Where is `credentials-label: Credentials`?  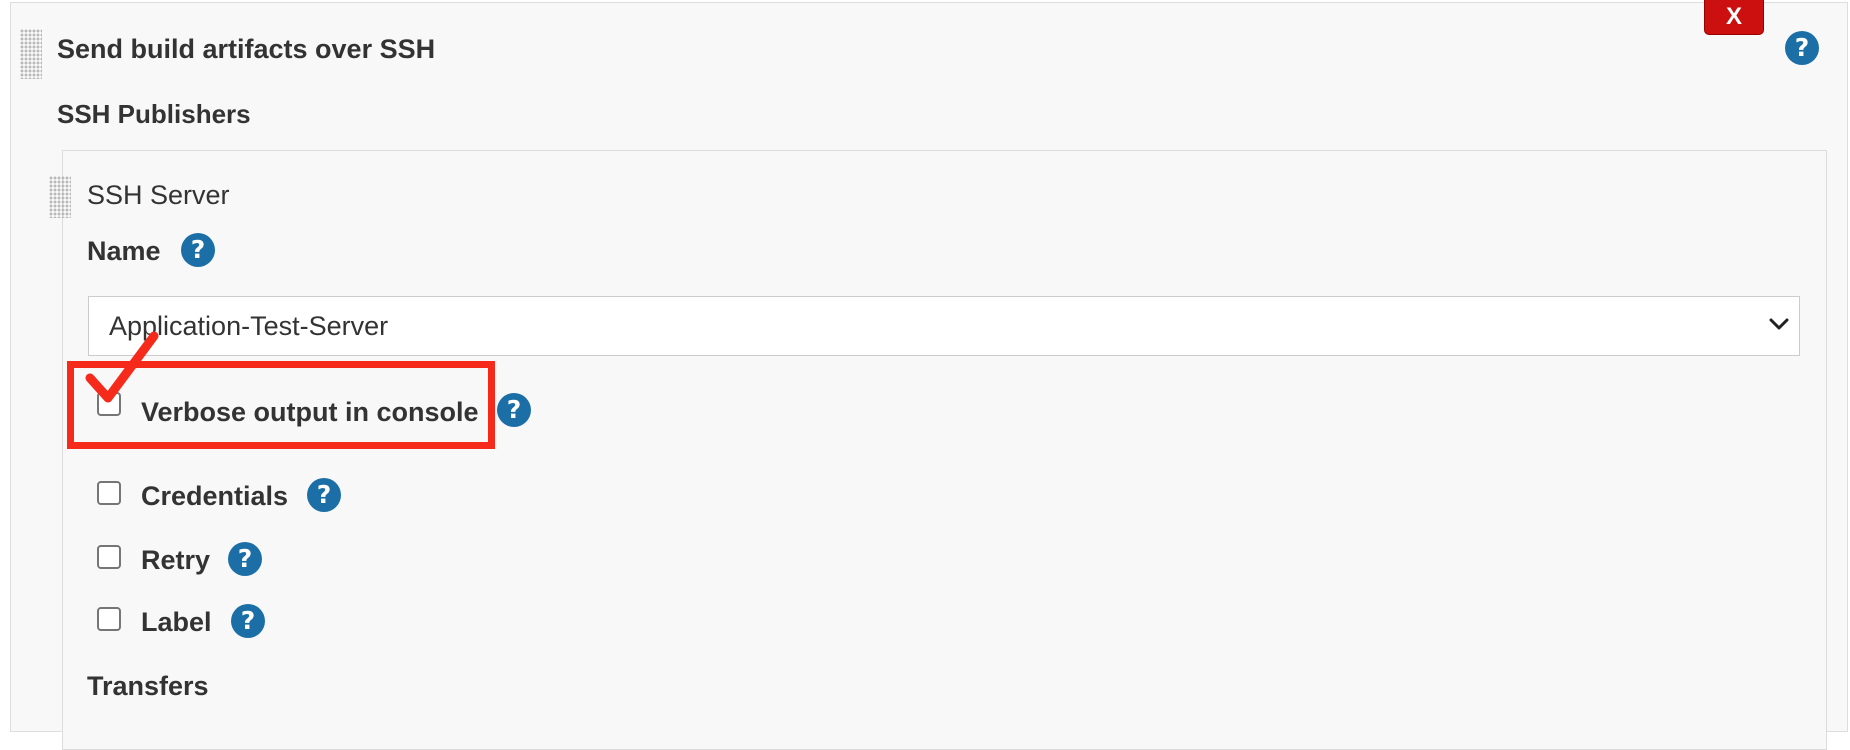 credentials-label: Credentials is located at coordinates (215, 496).